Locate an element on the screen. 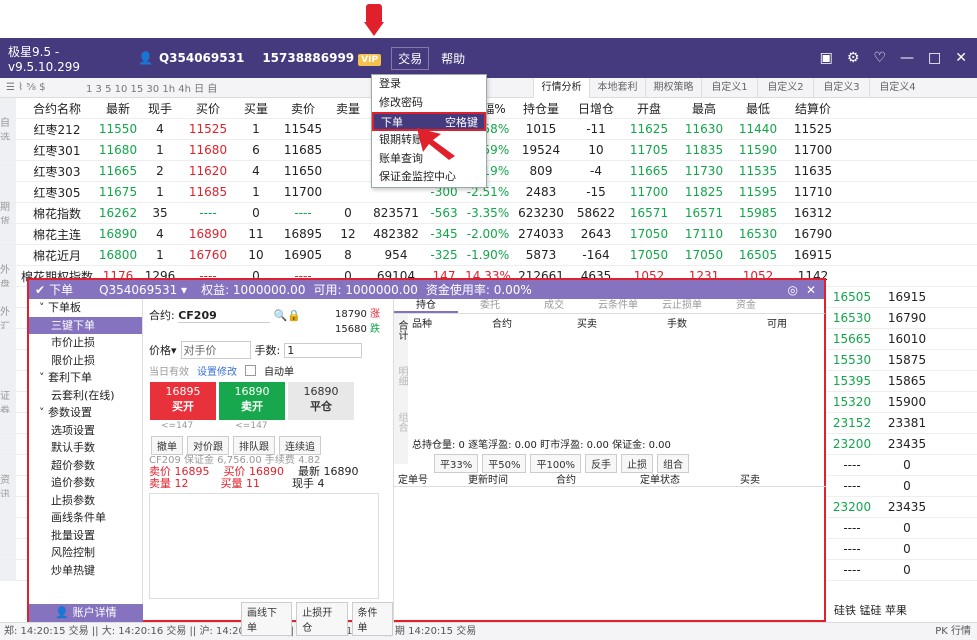 The height and width of the screenshot is (640, 977). minimize-icon: — is located at coordinates (907, 58).